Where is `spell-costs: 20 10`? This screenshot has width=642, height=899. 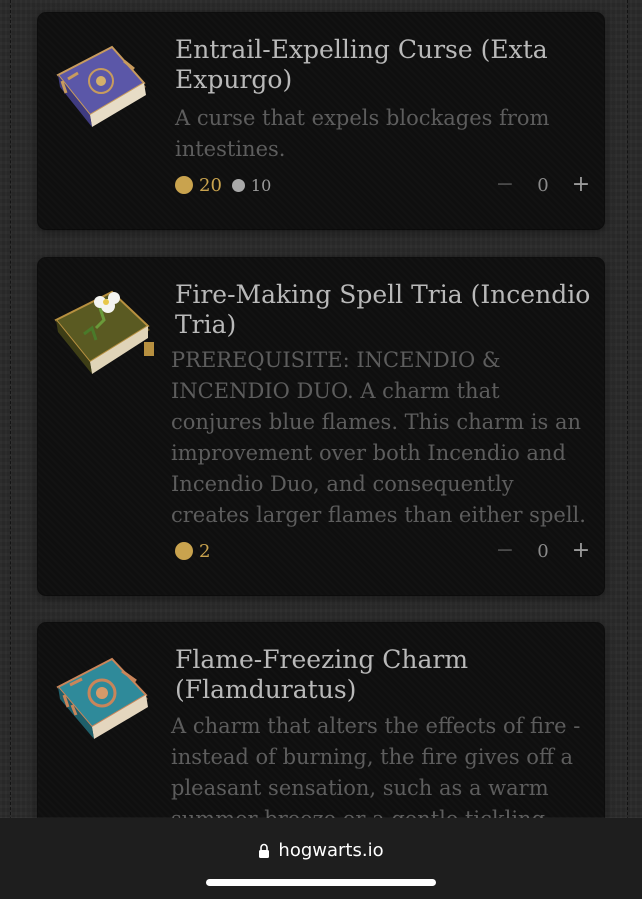
spell-costs: 20 10 is located at coordinates (223, 185).